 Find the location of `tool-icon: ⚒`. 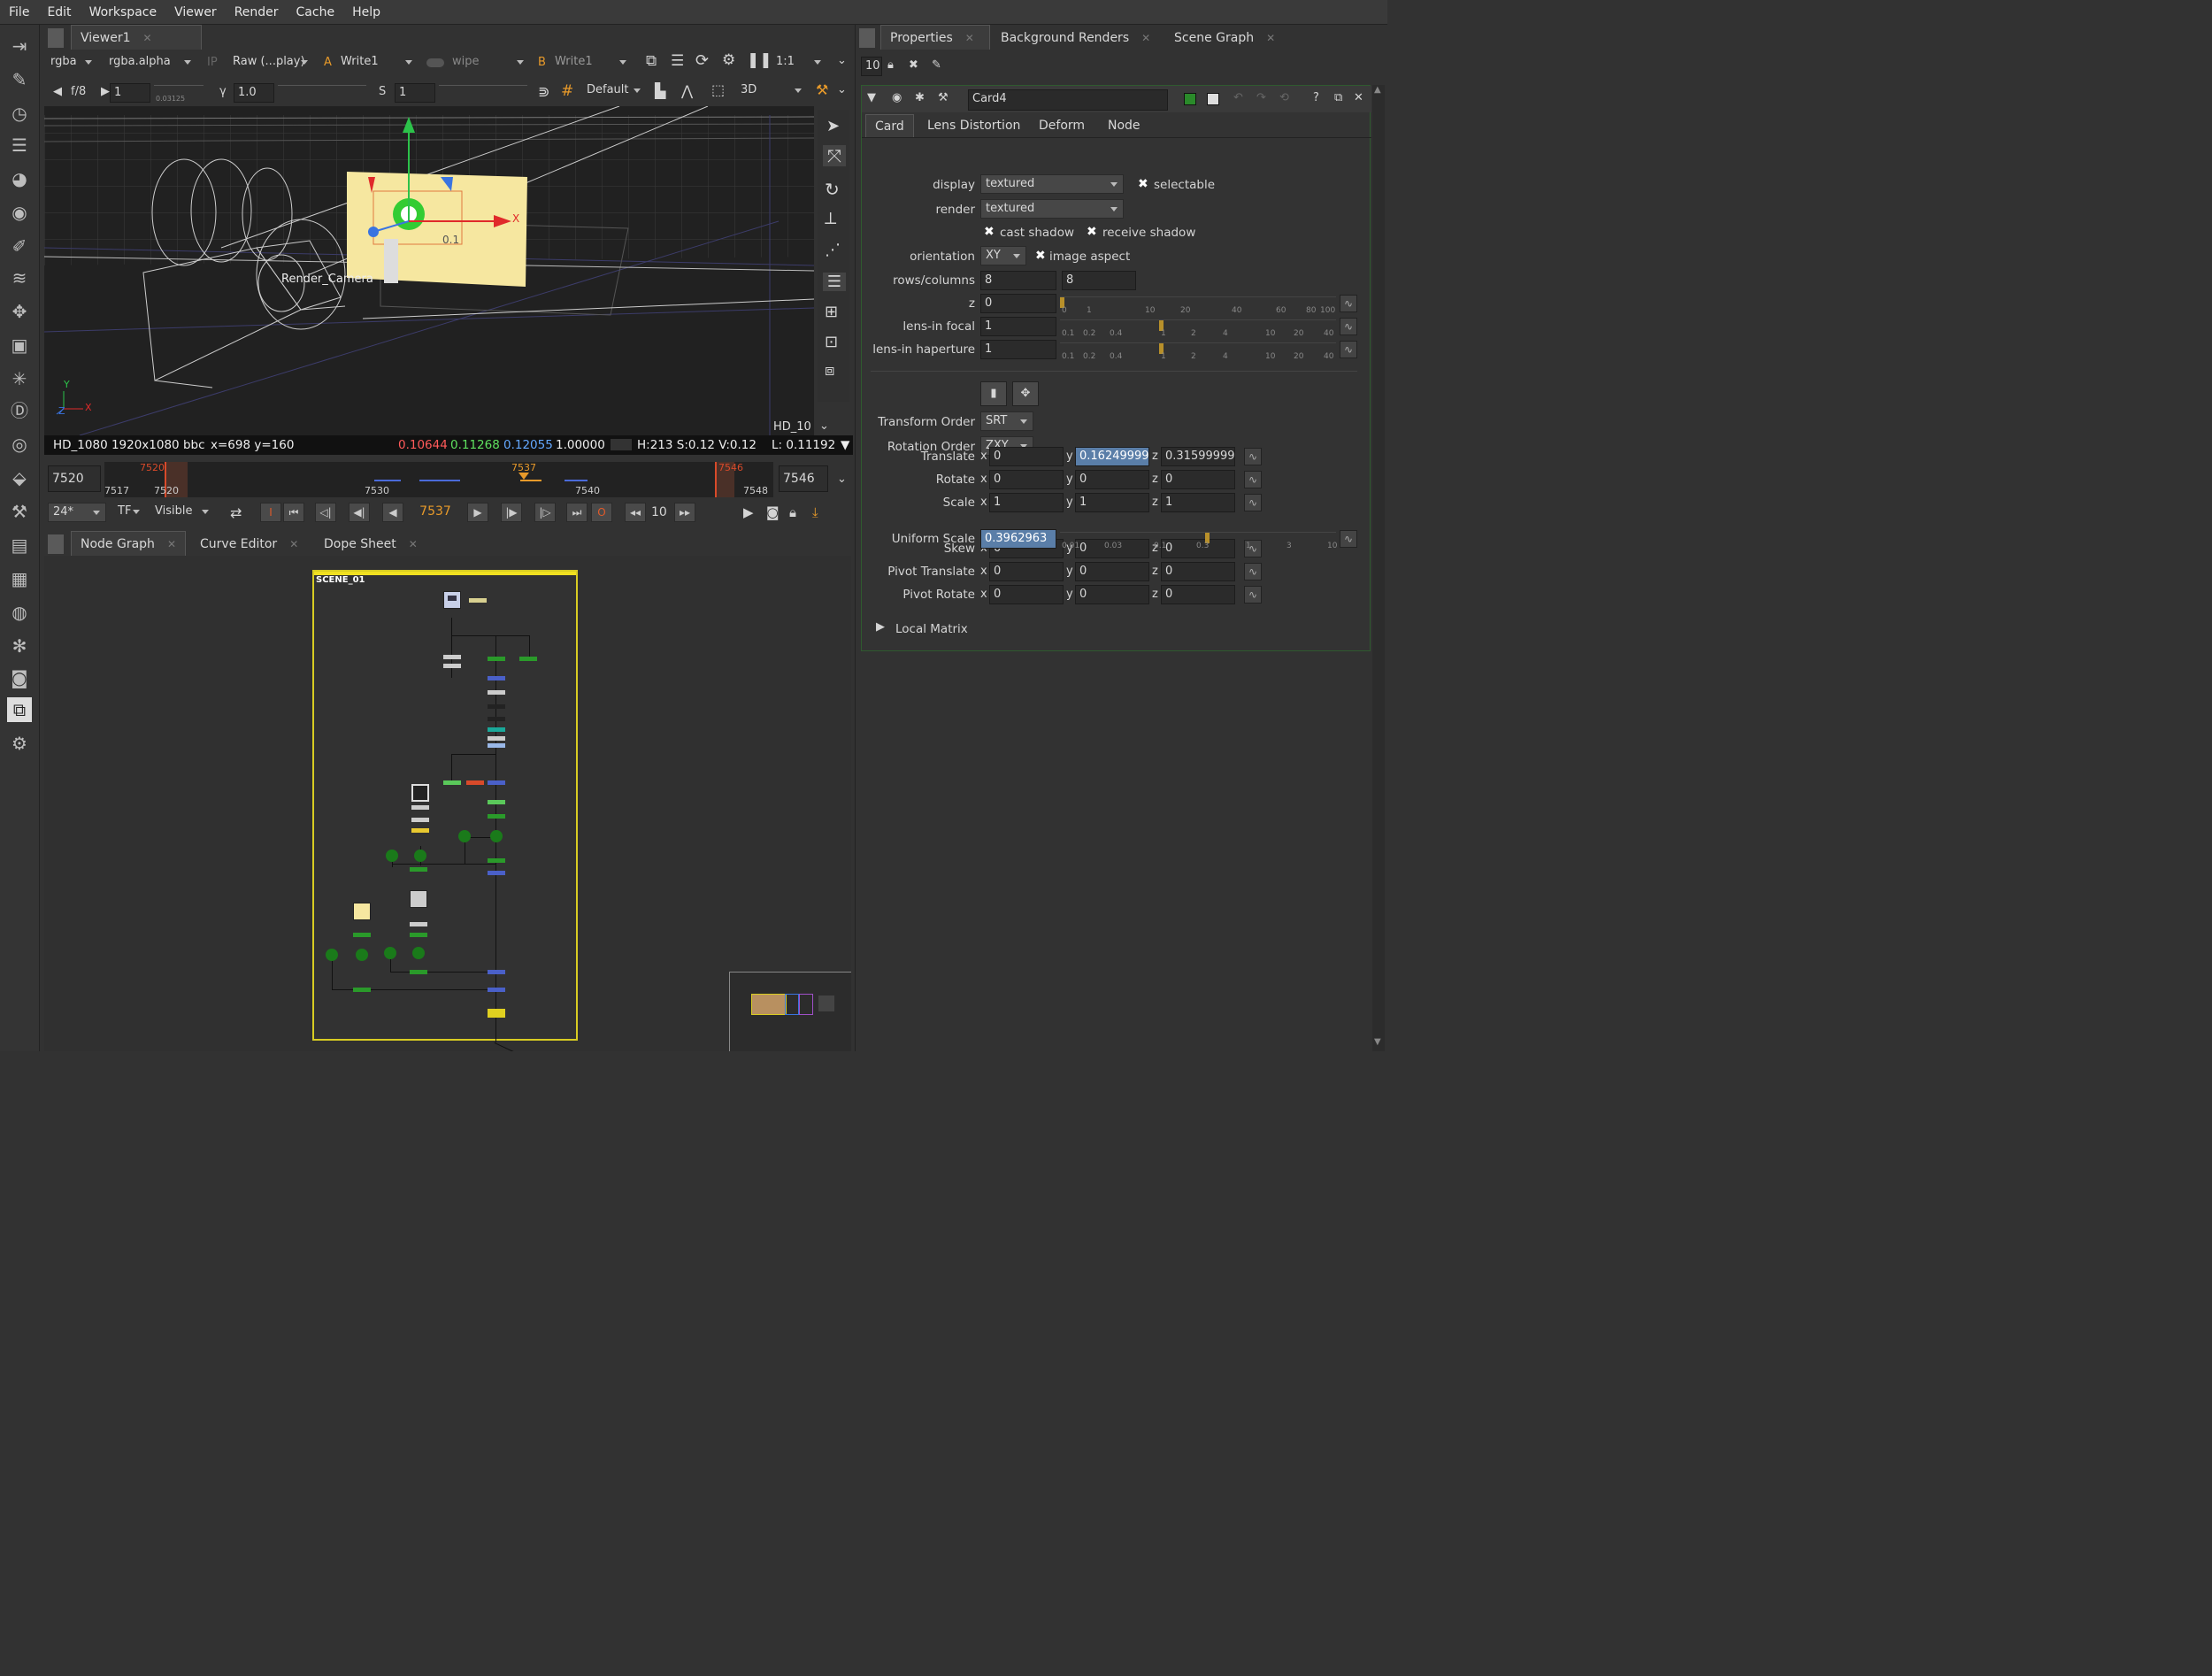

tool-icon: ⚒ is located at coordinates (944, 97).